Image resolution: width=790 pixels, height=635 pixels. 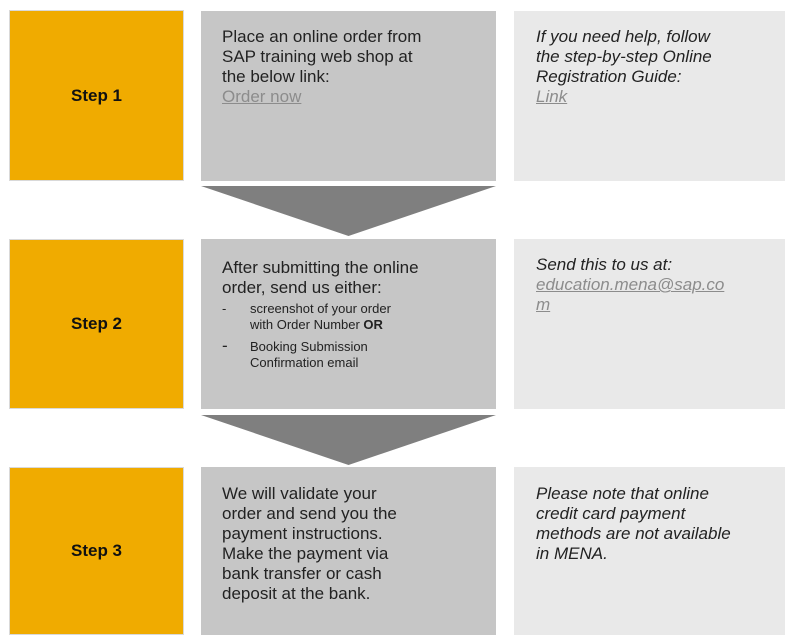 I want to click on step-2-detail-line: After submitting the online, so click(x=320, y=267).